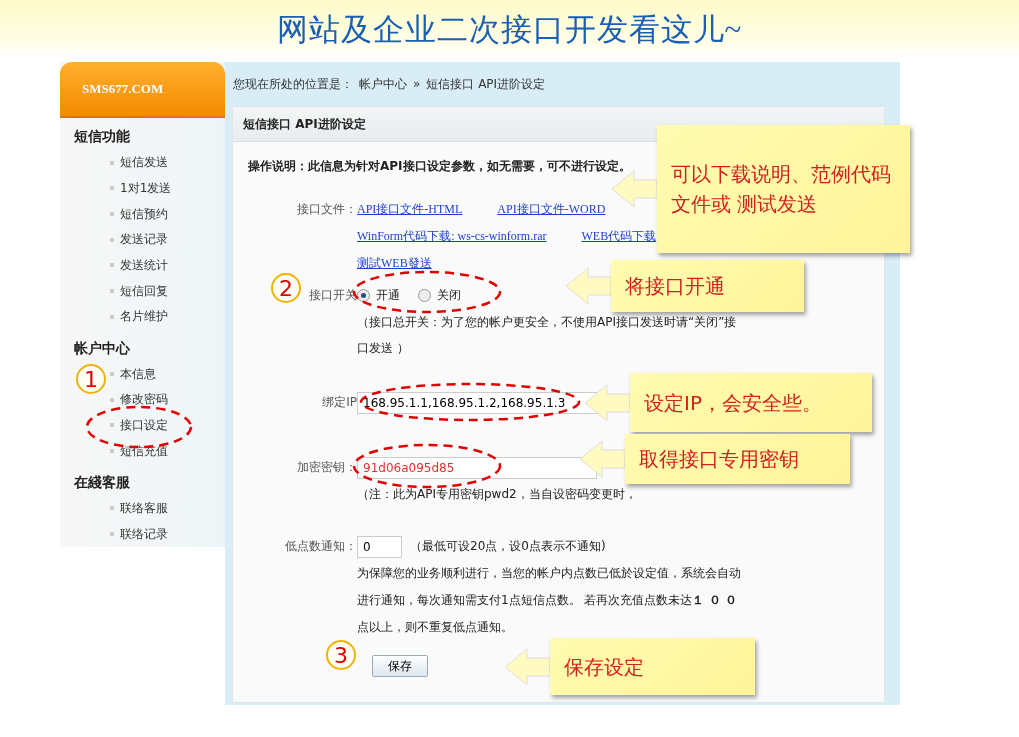  I want to click on logo-text: SMS677.COM, so click(123, 89).